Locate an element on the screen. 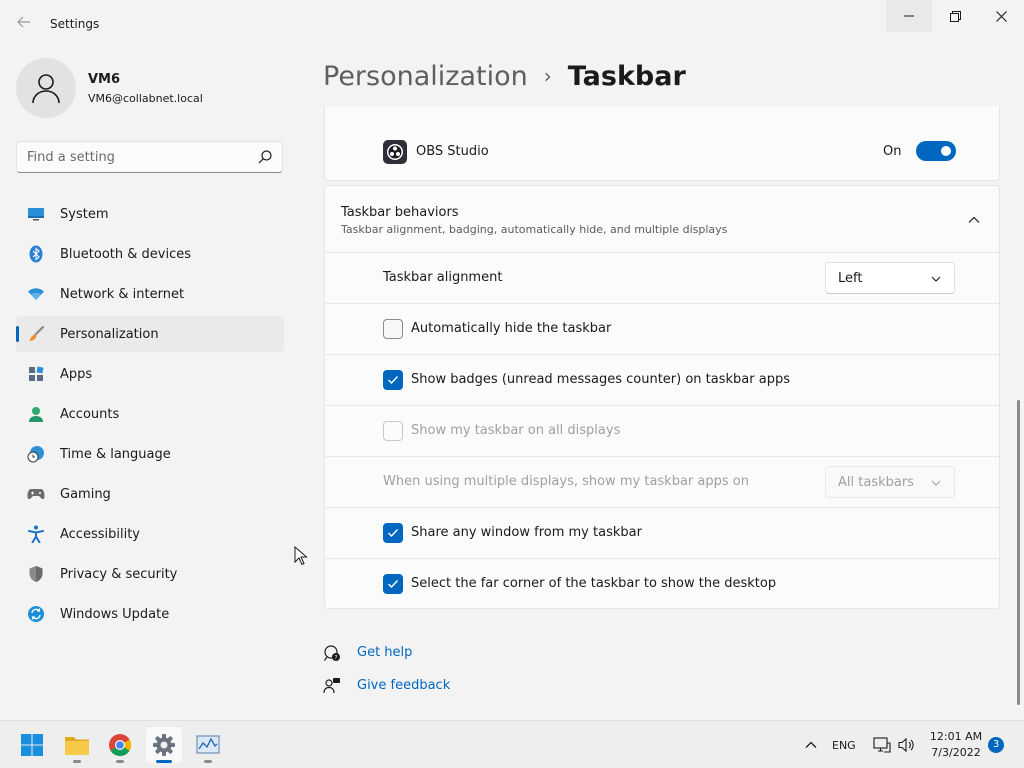  share-window-label: Share any window from my taskbar is located at coordinates (526, 532).